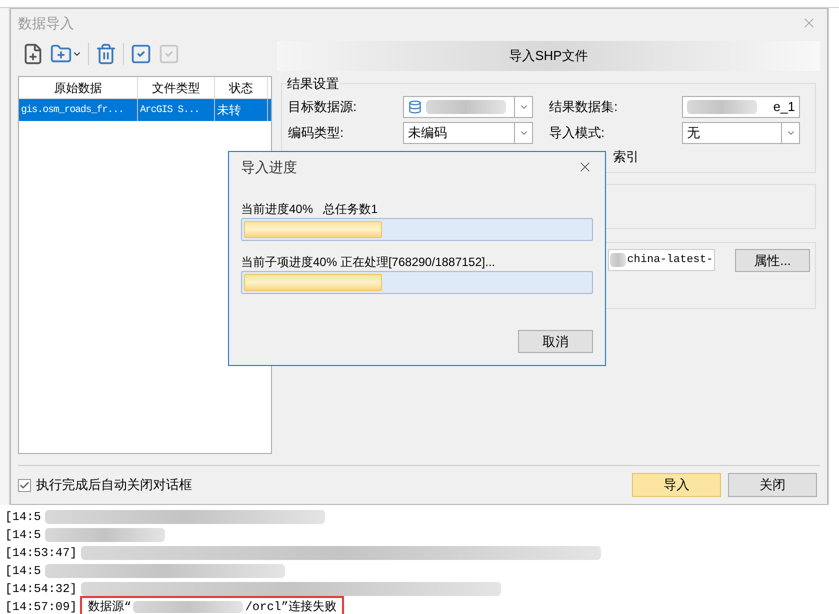 This screenshot has width=839, height=614. Describe the element at coordinates (323, 107) in the screenshot. I see `field-label: 目标数据源:` at that location.